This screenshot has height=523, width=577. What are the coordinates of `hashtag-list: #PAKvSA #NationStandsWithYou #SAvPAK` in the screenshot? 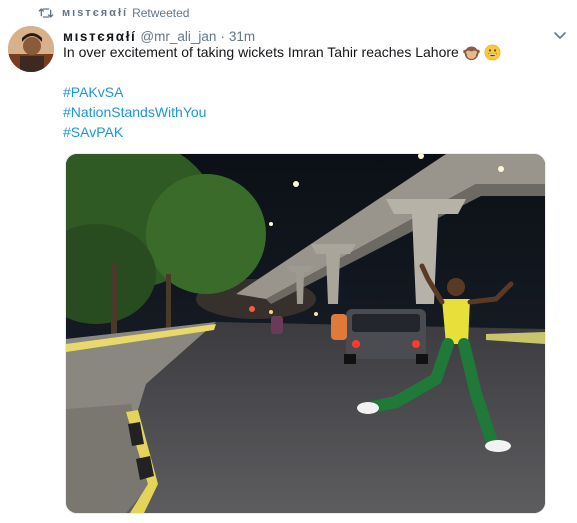 It's located at (134, 112).